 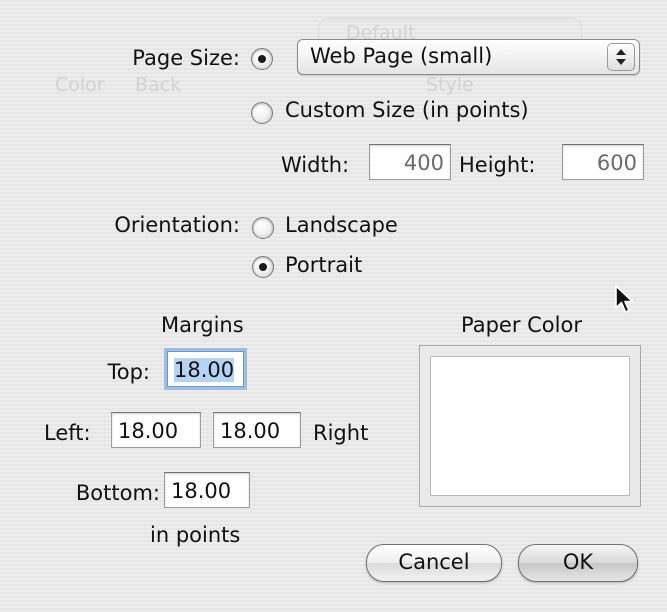 What do you see at coordinates (80, 85) in the screenshot?
I see `ghost-toolbar-item: Color` at bounding box center [80, 85].